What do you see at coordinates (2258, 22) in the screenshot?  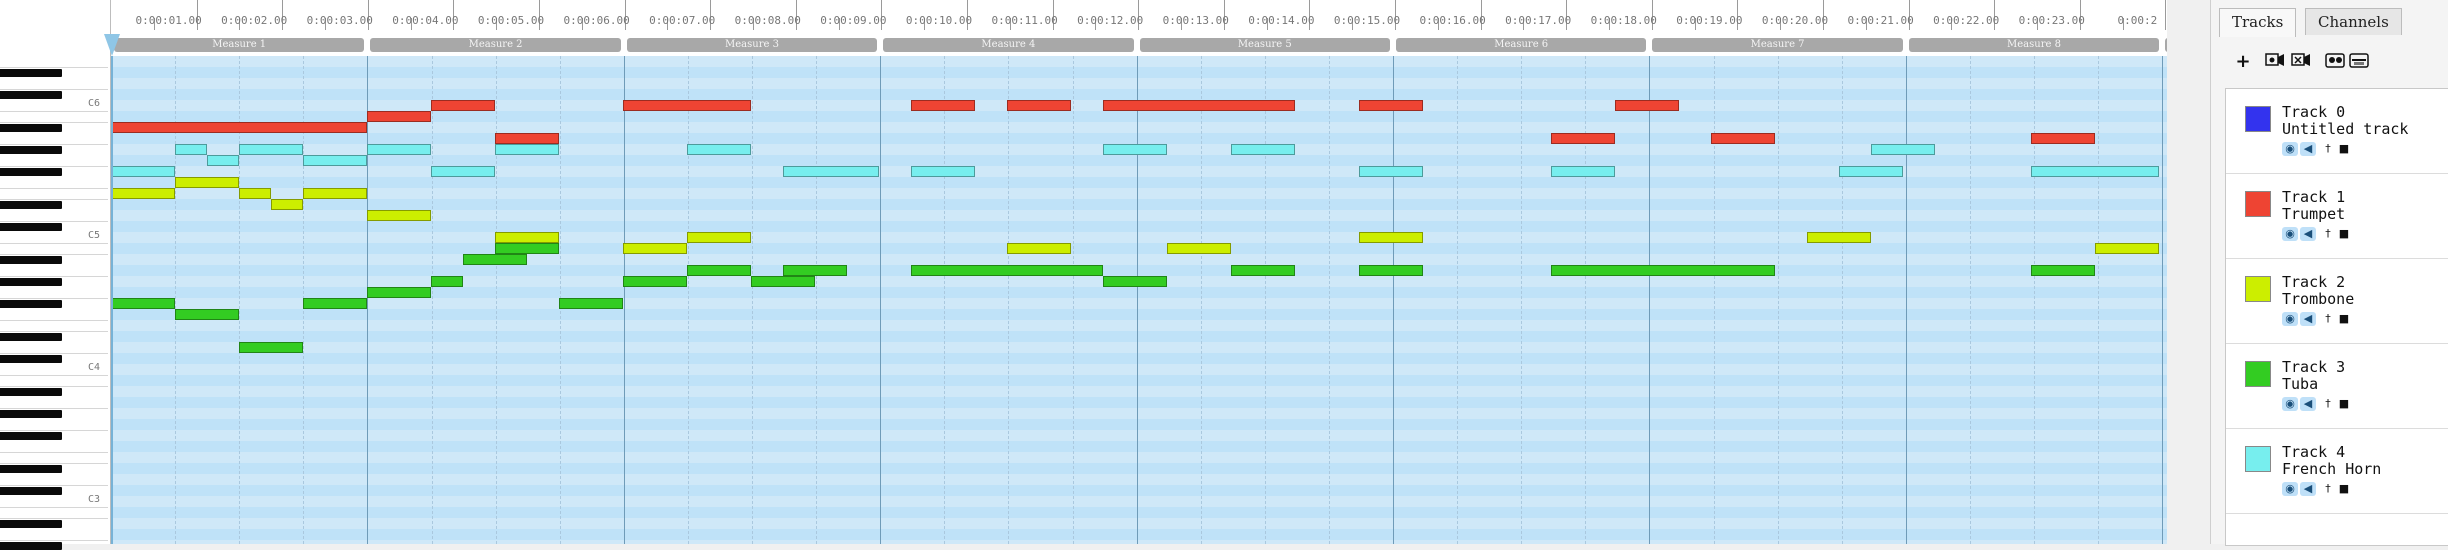 I see `tab-tracks: Tracks` at bounding box center [2258, 22].